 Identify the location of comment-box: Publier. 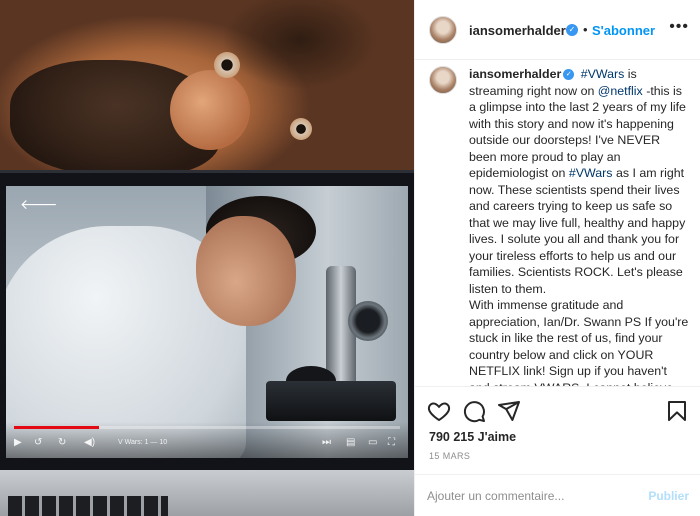
(557, 495).